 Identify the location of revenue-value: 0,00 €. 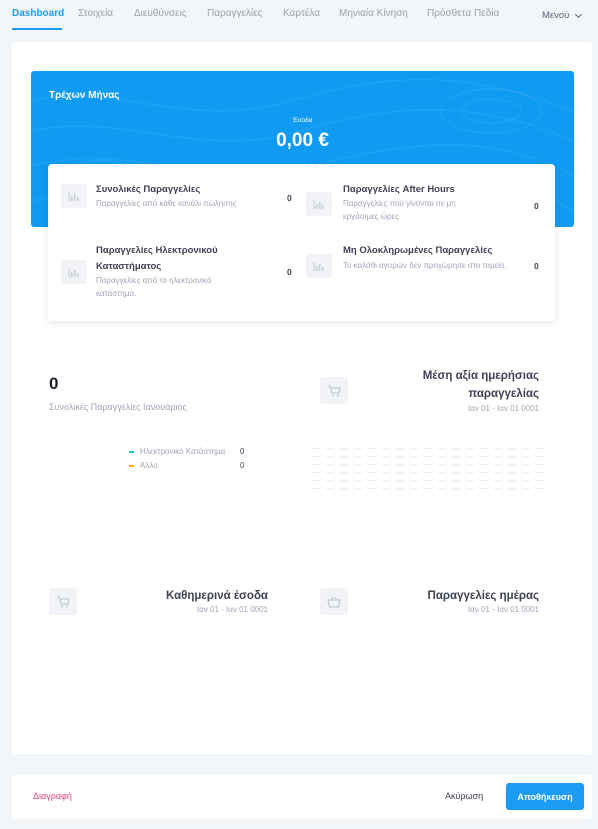
(302, 140).